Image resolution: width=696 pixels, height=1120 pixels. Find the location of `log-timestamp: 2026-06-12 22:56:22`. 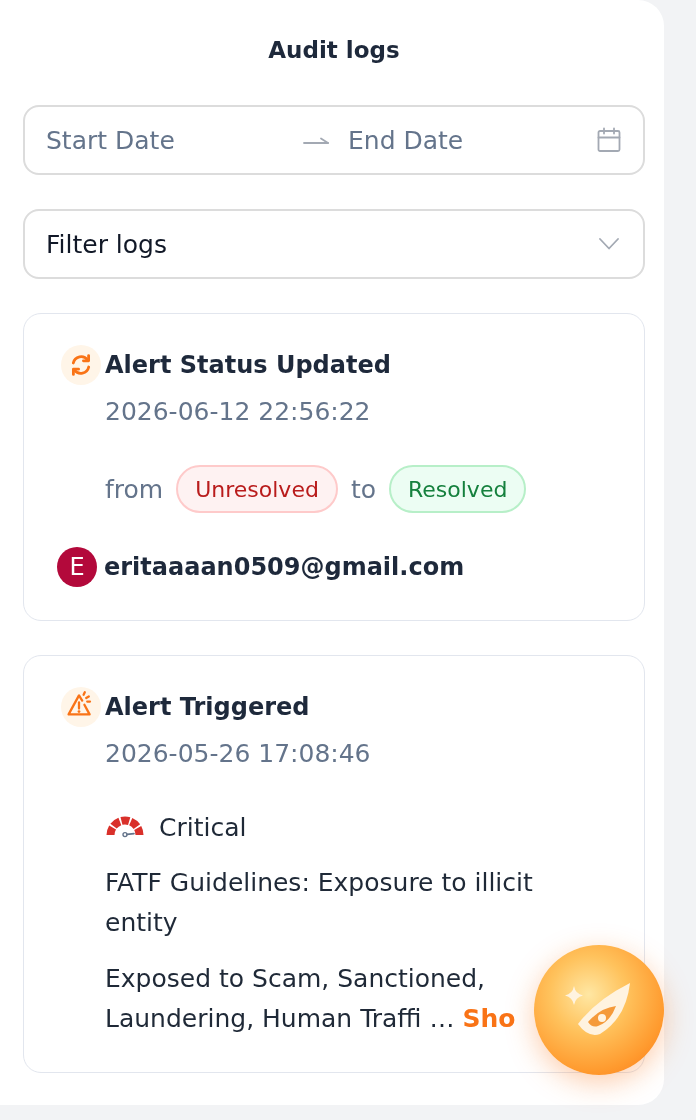

log-timestamp: 2026-06-12 22:56:22 is located at coordinates (238, 412).